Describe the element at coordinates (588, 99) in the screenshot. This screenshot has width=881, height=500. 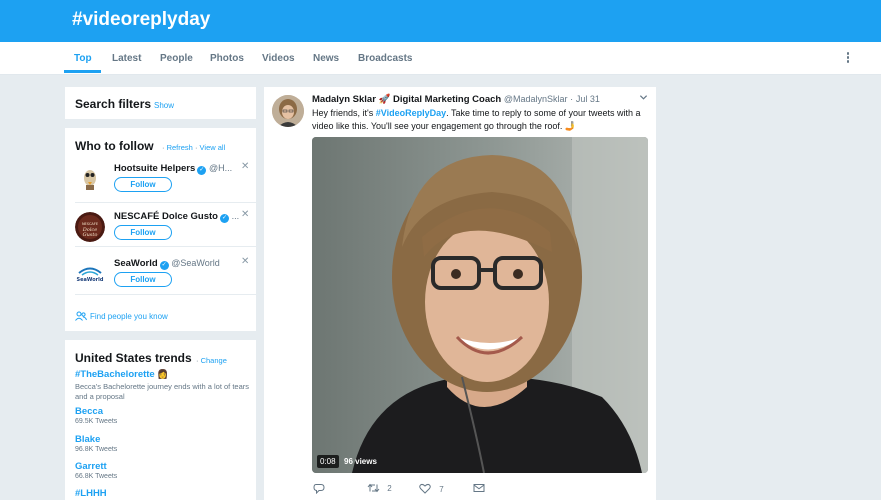
I see `tweet-date: Jul 31` at that location.